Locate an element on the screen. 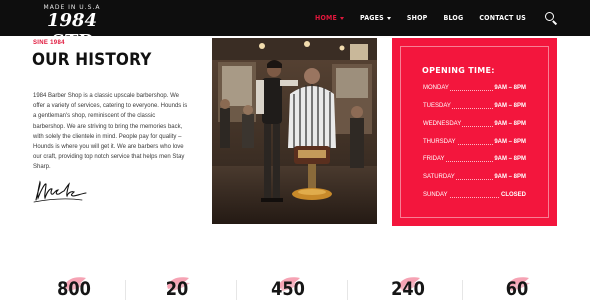  hours-day: MONDAY is located at coordinates (436, 88).